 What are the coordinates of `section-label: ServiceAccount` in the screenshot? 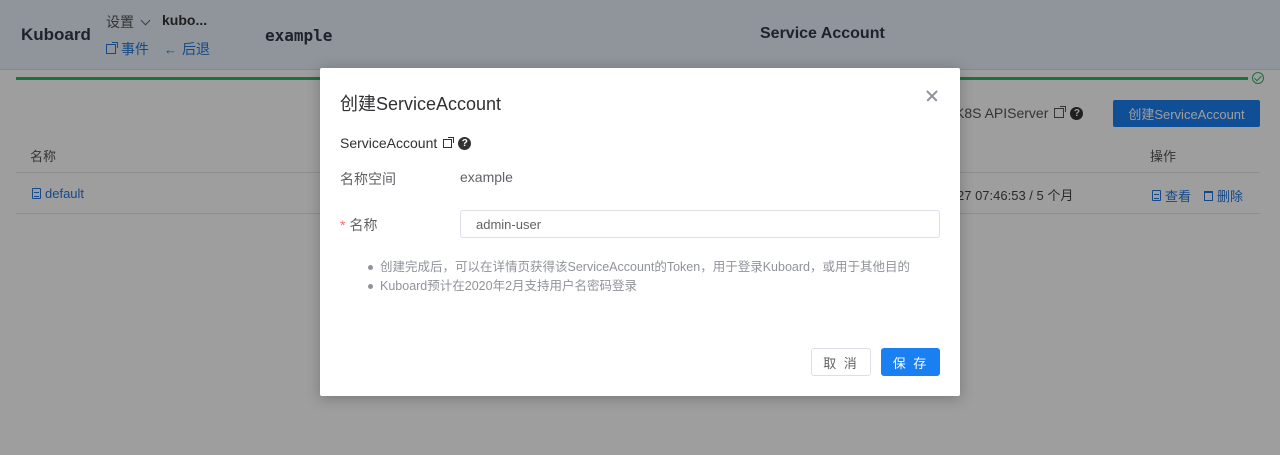 It's located at (389, 143).